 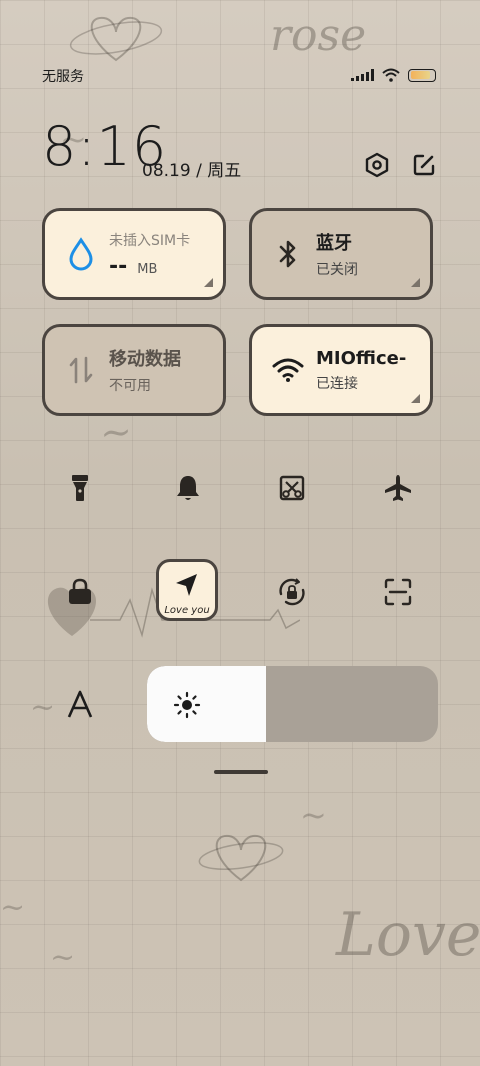 I want to click on sun-icon, so click(x=187, y=707).